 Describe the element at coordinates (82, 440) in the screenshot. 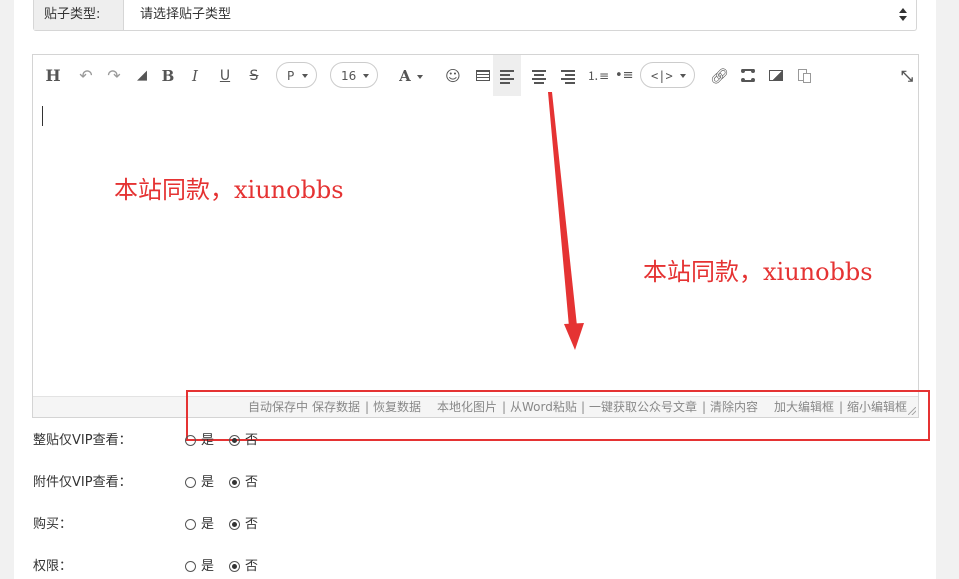

I see `option-label: 整贴仅VIP查看：` at that location.